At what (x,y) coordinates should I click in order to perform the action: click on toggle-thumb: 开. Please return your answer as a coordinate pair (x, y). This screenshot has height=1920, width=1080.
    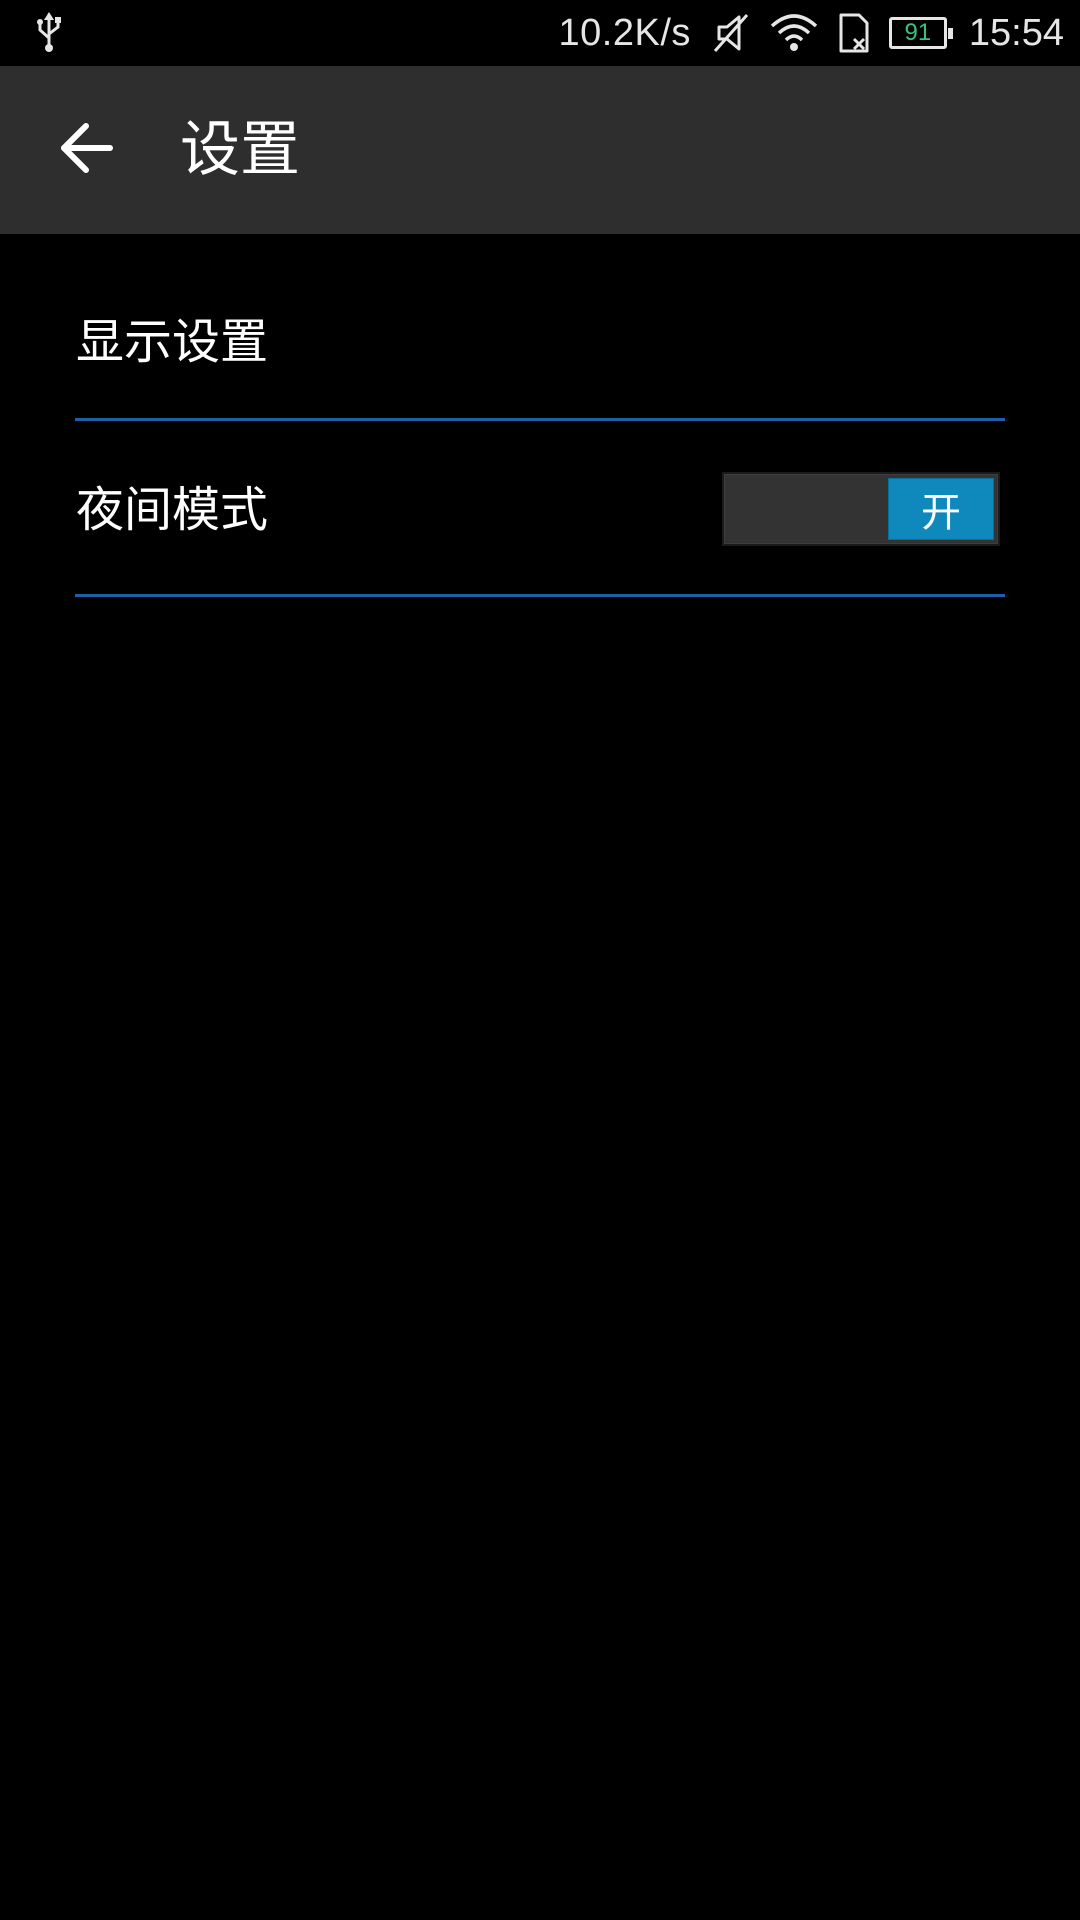
    Looking at the image, I should click on (941, 509).